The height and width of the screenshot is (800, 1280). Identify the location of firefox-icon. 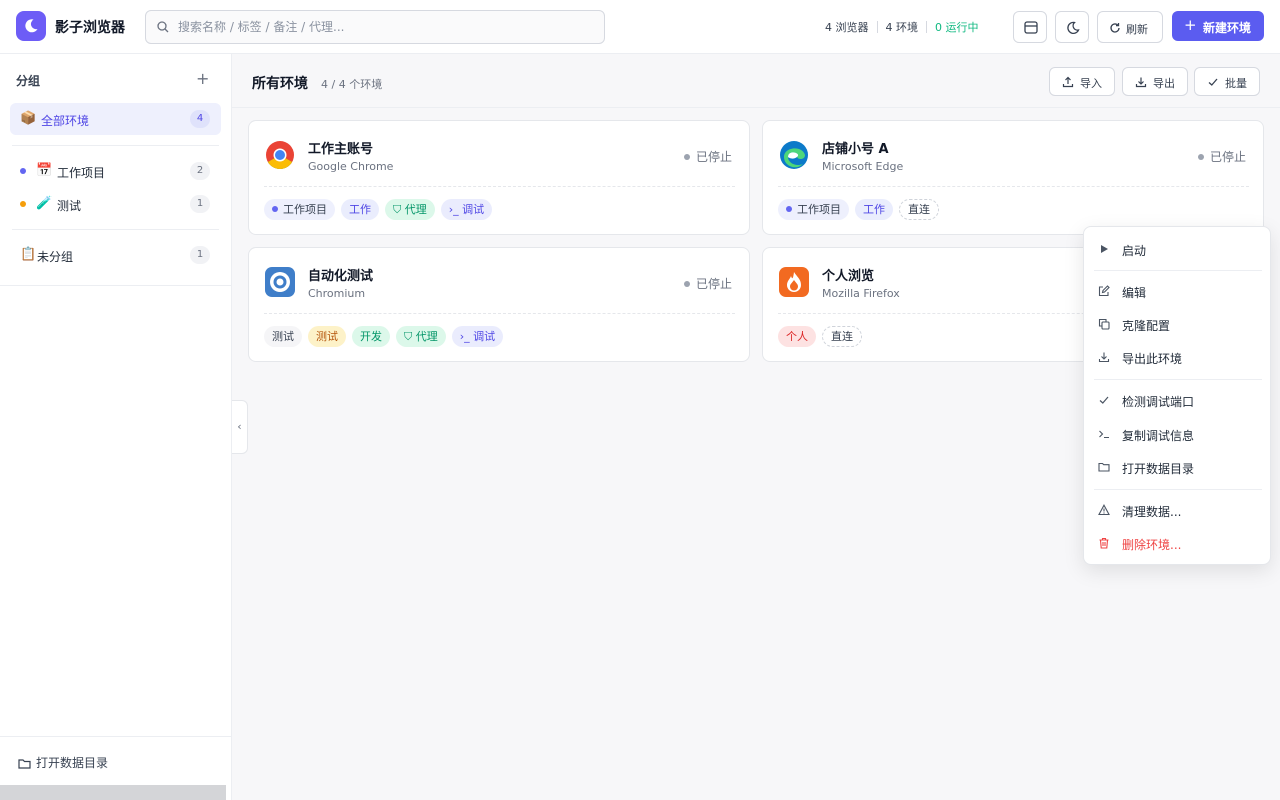
(794, 282).